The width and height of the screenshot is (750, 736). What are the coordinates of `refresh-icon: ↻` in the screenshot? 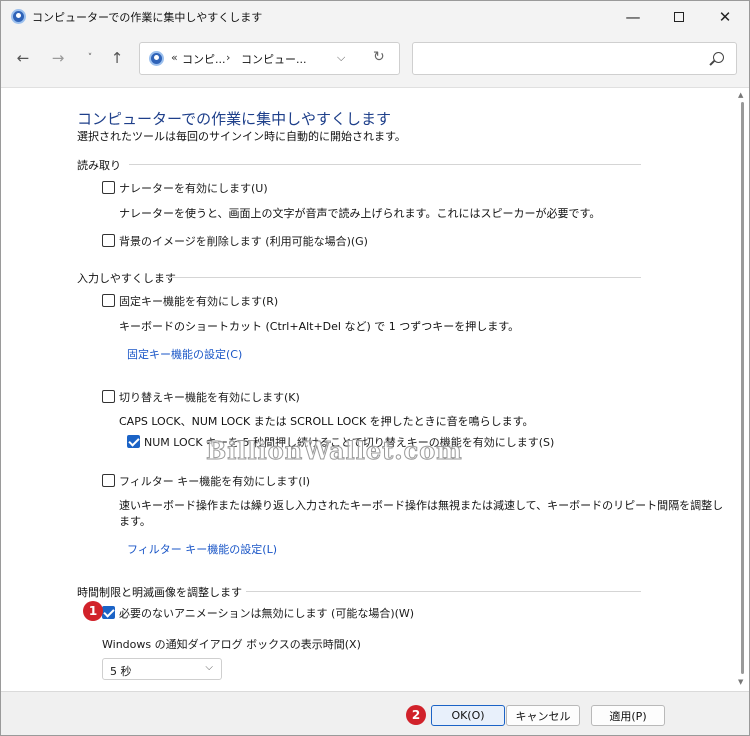 It's located at (379, 57).